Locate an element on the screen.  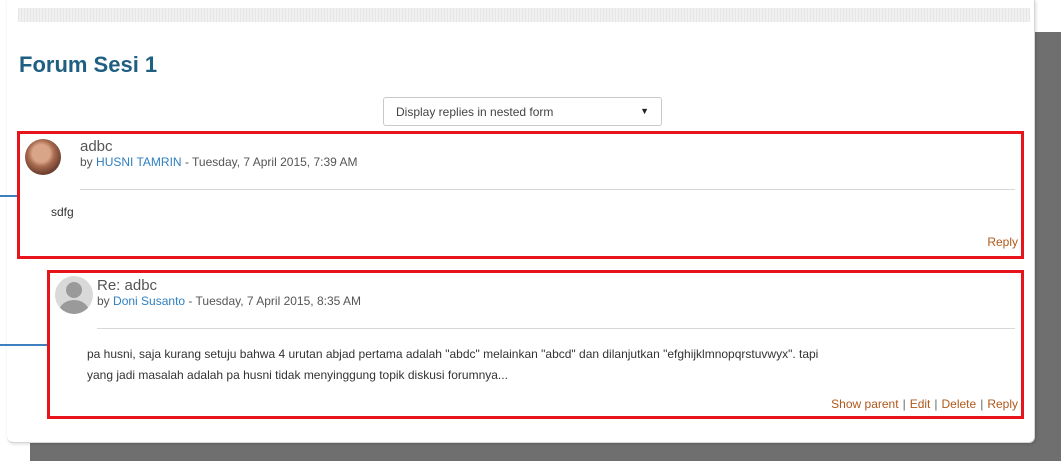
post-subject: adbc is located at coordinates (96, 146).